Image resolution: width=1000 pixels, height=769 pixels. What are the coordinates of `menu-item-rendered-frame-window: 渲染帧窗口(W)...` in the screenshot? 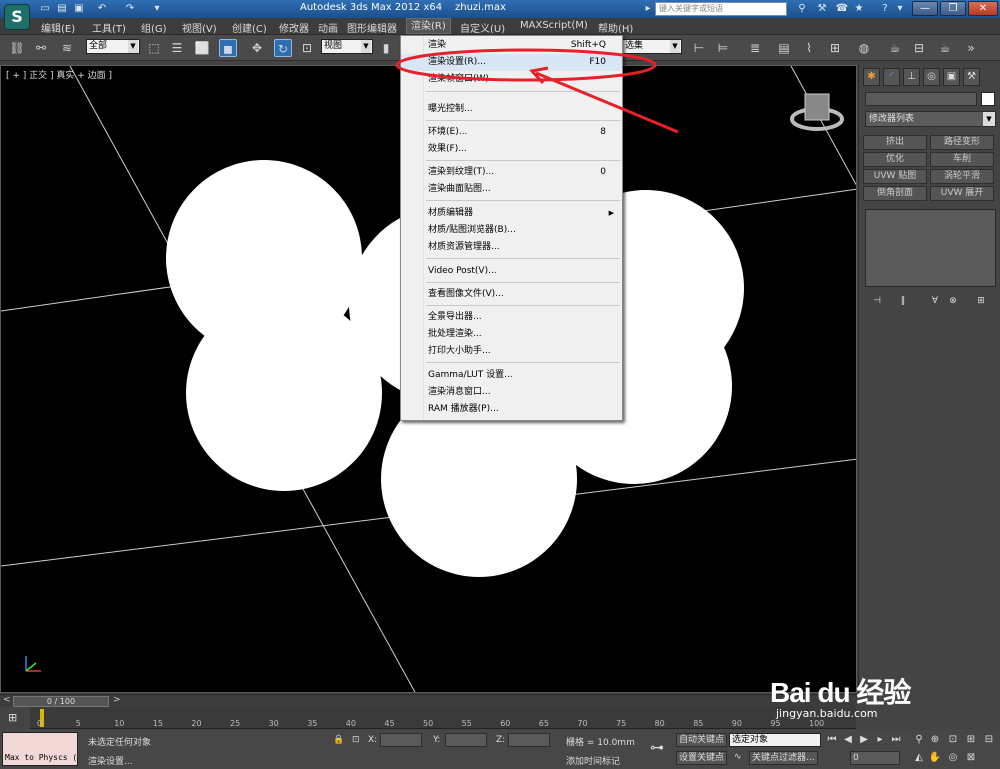 It's located at (511, 79).